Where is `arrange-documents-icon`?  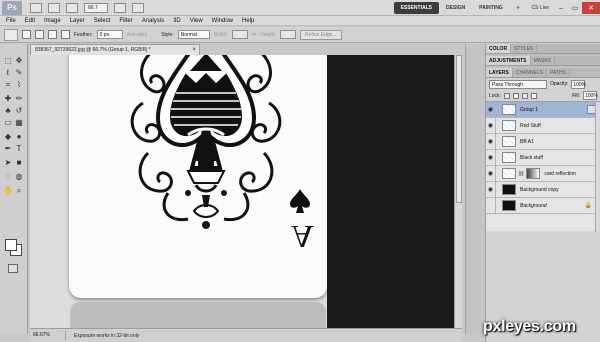 arrange-documents-icon is located at coordinates (120, 7).